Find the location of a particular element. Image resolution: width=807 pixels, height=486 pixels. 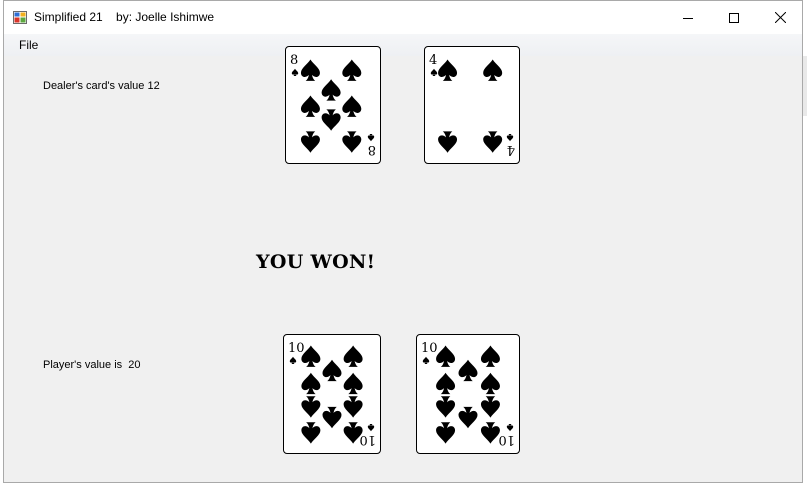

close-icon is located at coordinates (780, 17).